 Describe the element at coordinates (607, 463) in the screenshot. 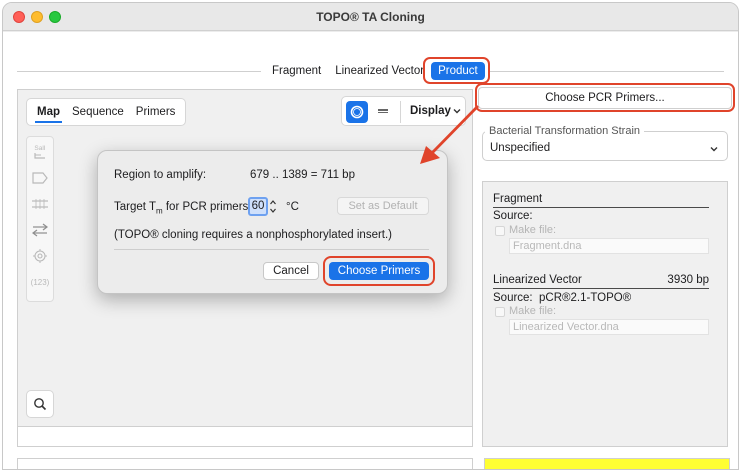

I see `bottom-yellow-panel` at that location.